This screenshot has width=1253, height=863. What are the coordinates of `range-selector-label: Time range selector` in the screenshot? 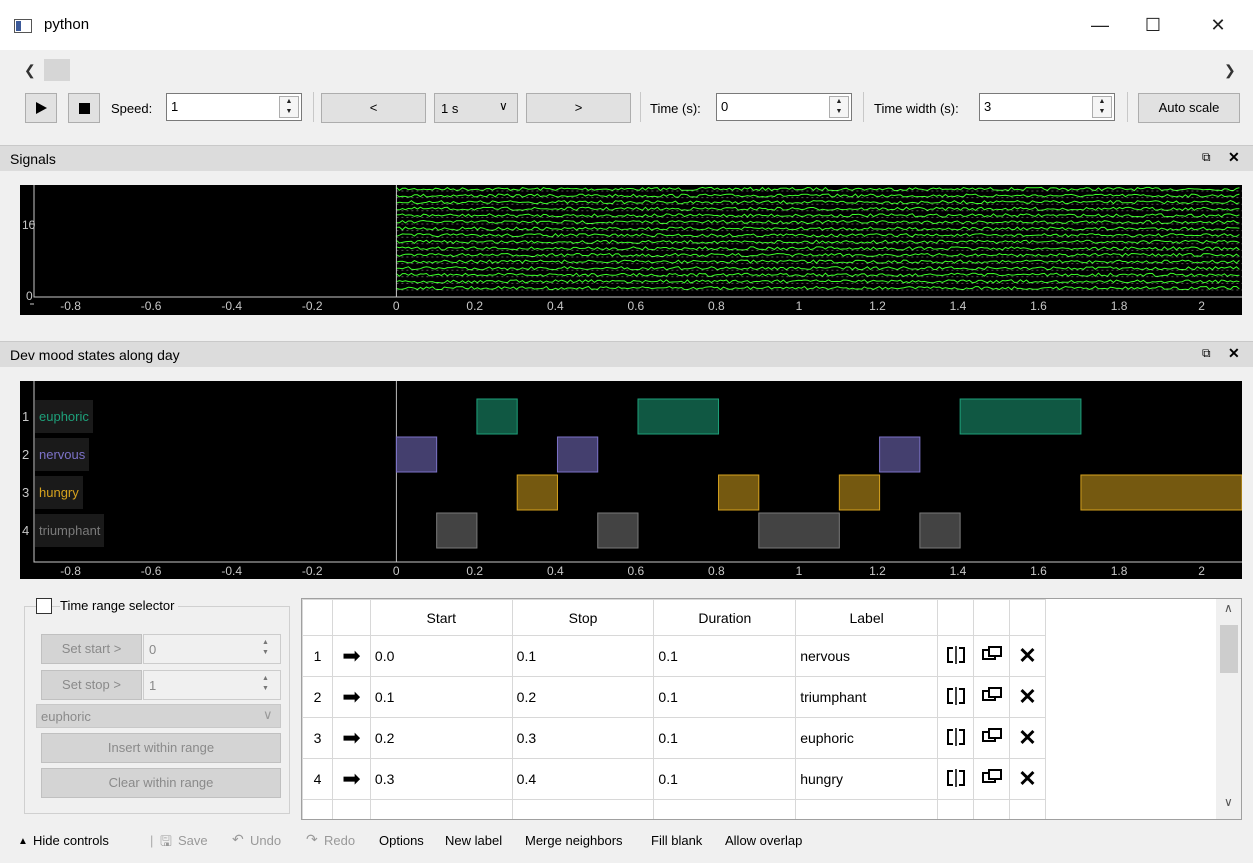 It's located at (119, 605).